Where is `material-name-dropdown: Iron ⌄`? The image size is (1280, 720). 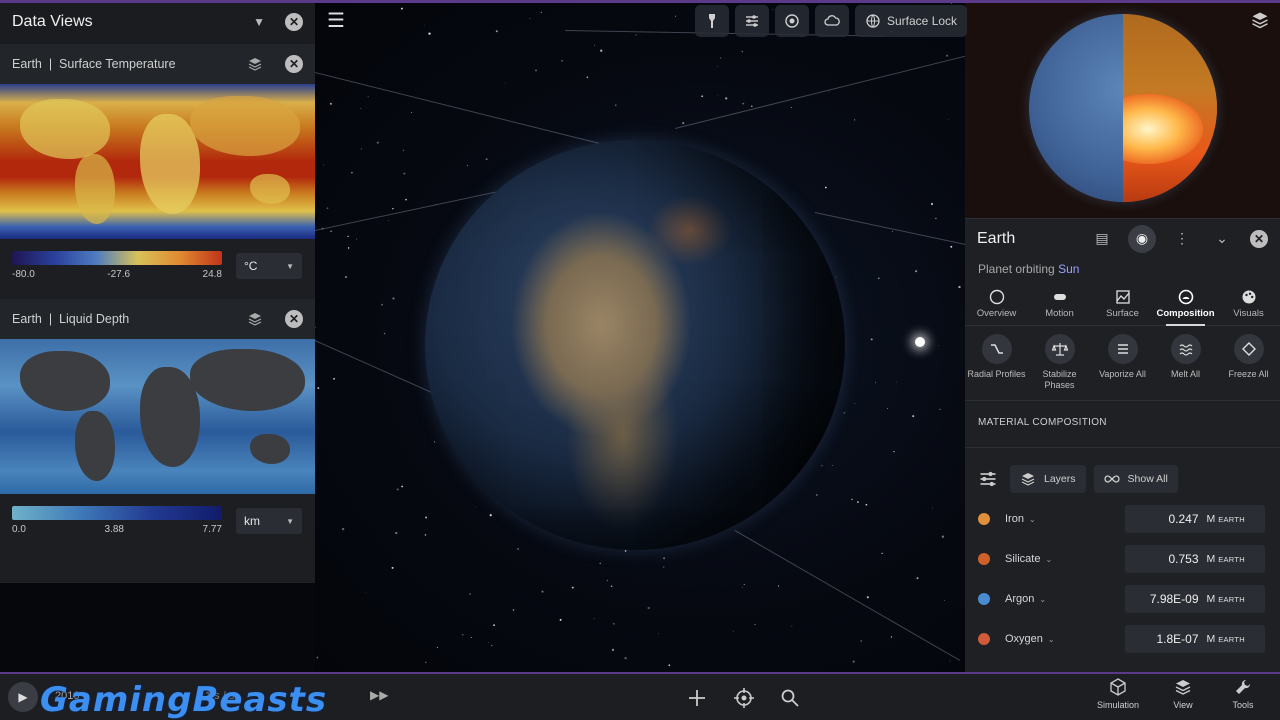
material-name-dropdown: Iron ⌄ is located at coordinates (1065, 519).